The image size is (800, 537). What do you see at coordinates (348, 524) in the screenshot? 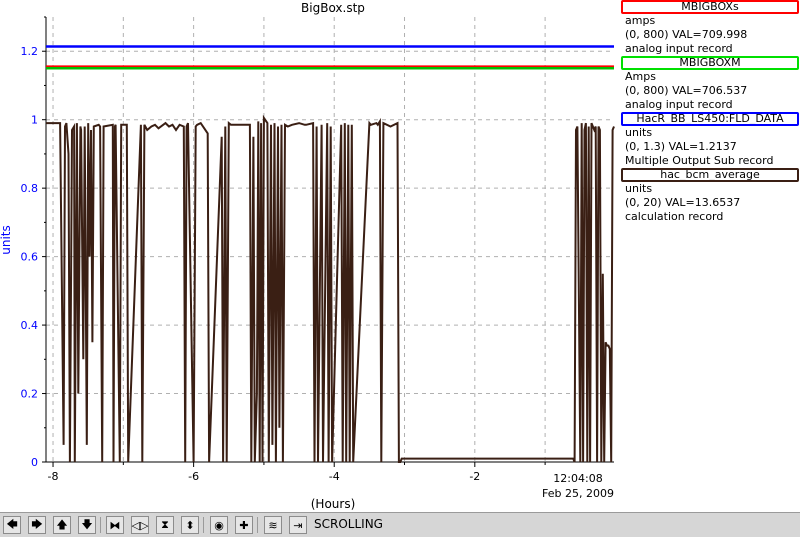
I see `scroll-mode-label: SCROLLING` at bounding box center [348, 524].